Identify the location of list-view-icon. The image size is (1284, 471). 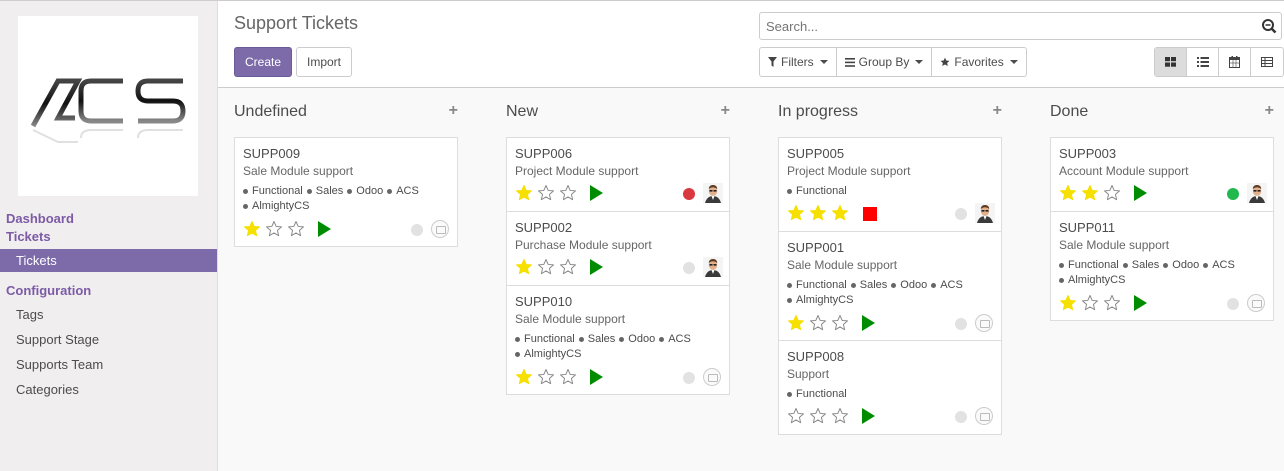
(1202, 62).